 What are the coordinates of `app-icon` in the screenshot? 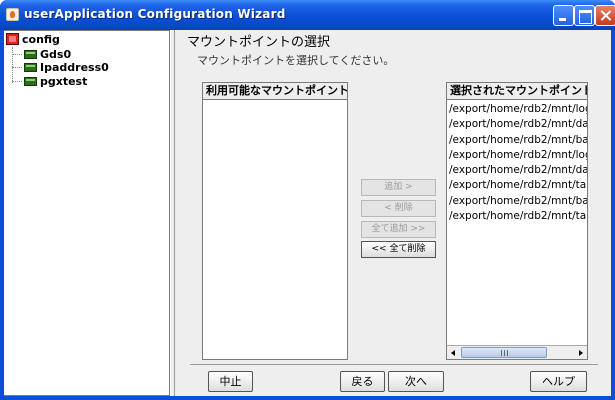 It's located at (12, 14).